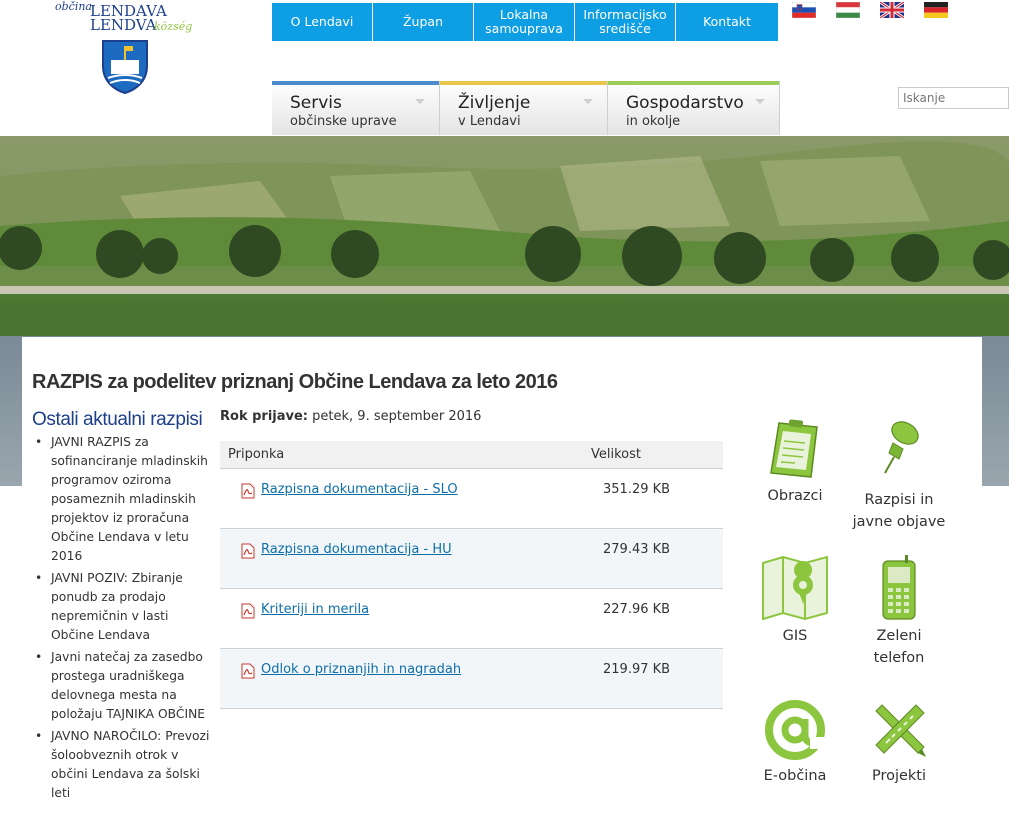 The width and height of the screenshot is (1009, 827). Describe the element at coordinates (625, 22) in the screenshot. I see `top-nav-informacijsko-sredisce: Informacijsko središče` at that location.